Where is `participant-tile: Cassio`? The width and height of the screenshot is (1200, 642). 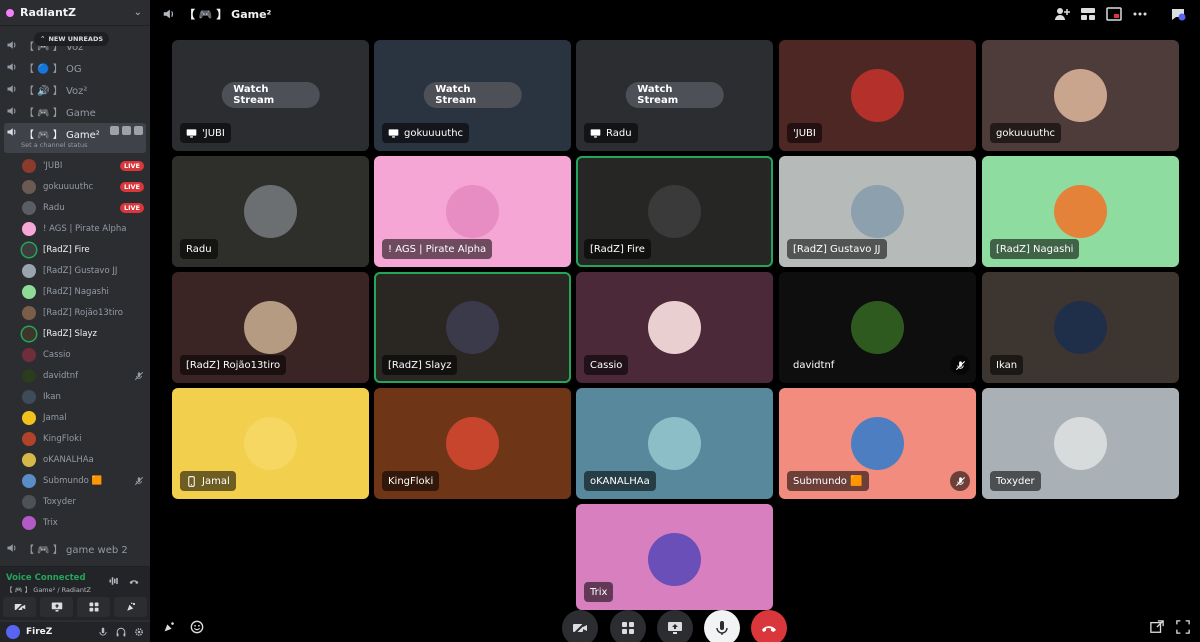
participant-tile: Cassio is located at coordinates (674, 327).